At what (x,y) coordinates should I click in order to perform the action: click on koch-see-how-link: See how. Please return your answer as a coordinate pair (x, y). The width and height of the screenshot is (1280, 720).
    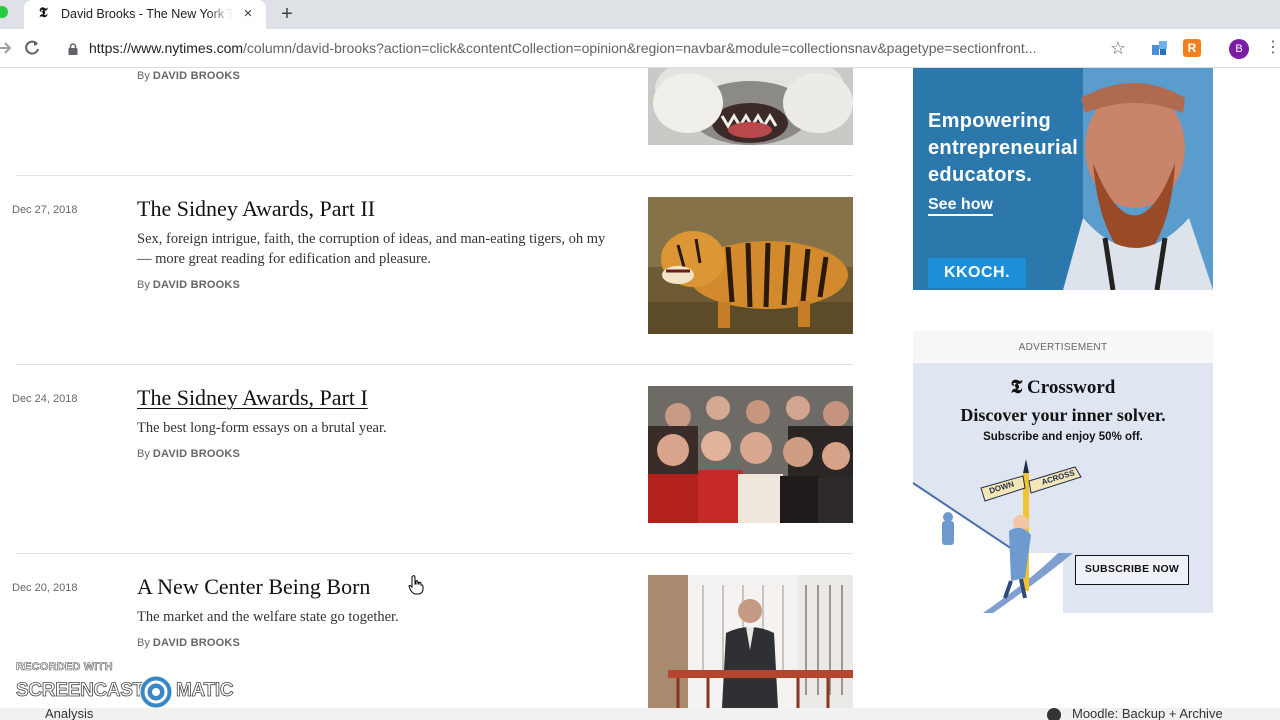
    Looking at the image, I should click on (960, 206).